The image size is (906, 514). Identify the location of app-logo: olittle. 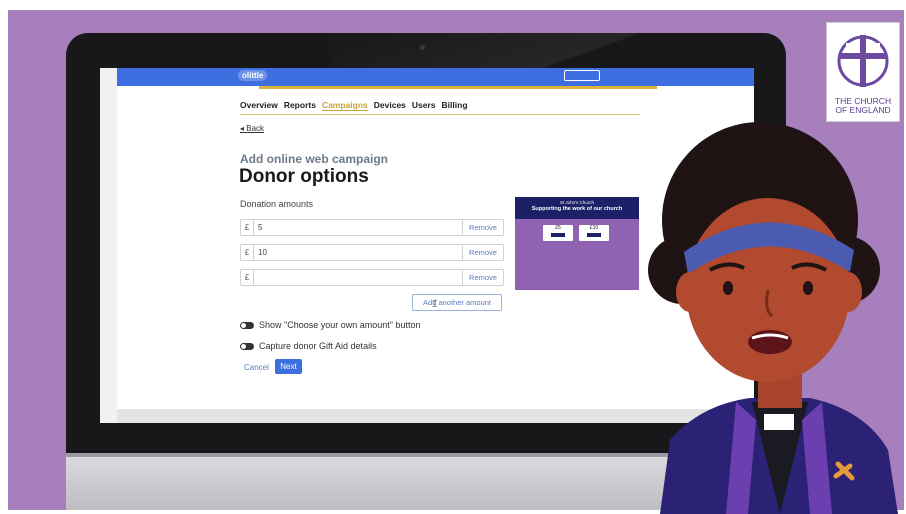
(253, 75).